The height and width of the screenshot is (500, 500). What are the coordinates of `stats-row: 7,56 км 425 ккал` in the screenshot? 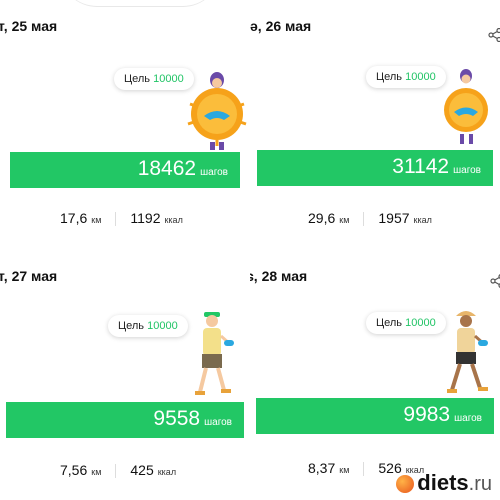 It's located at (118, 470).